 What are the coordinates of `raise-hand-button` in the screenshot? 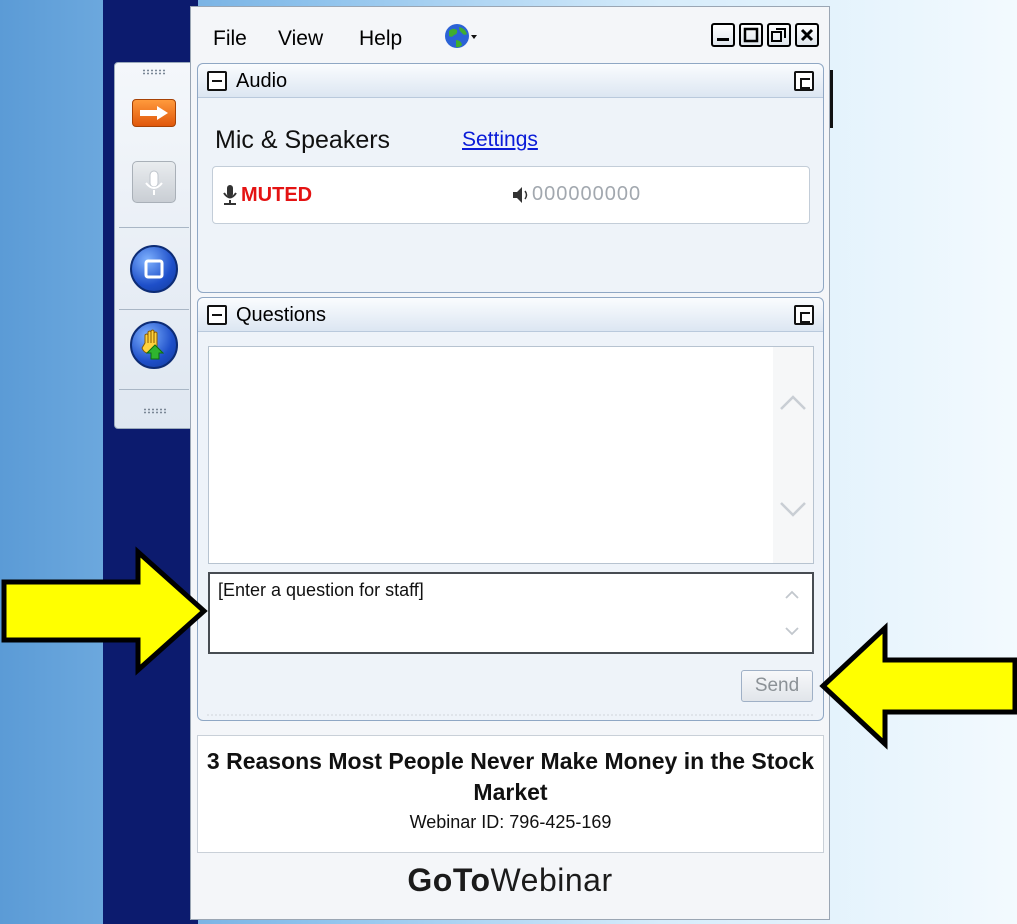 It's located at (154, 345).